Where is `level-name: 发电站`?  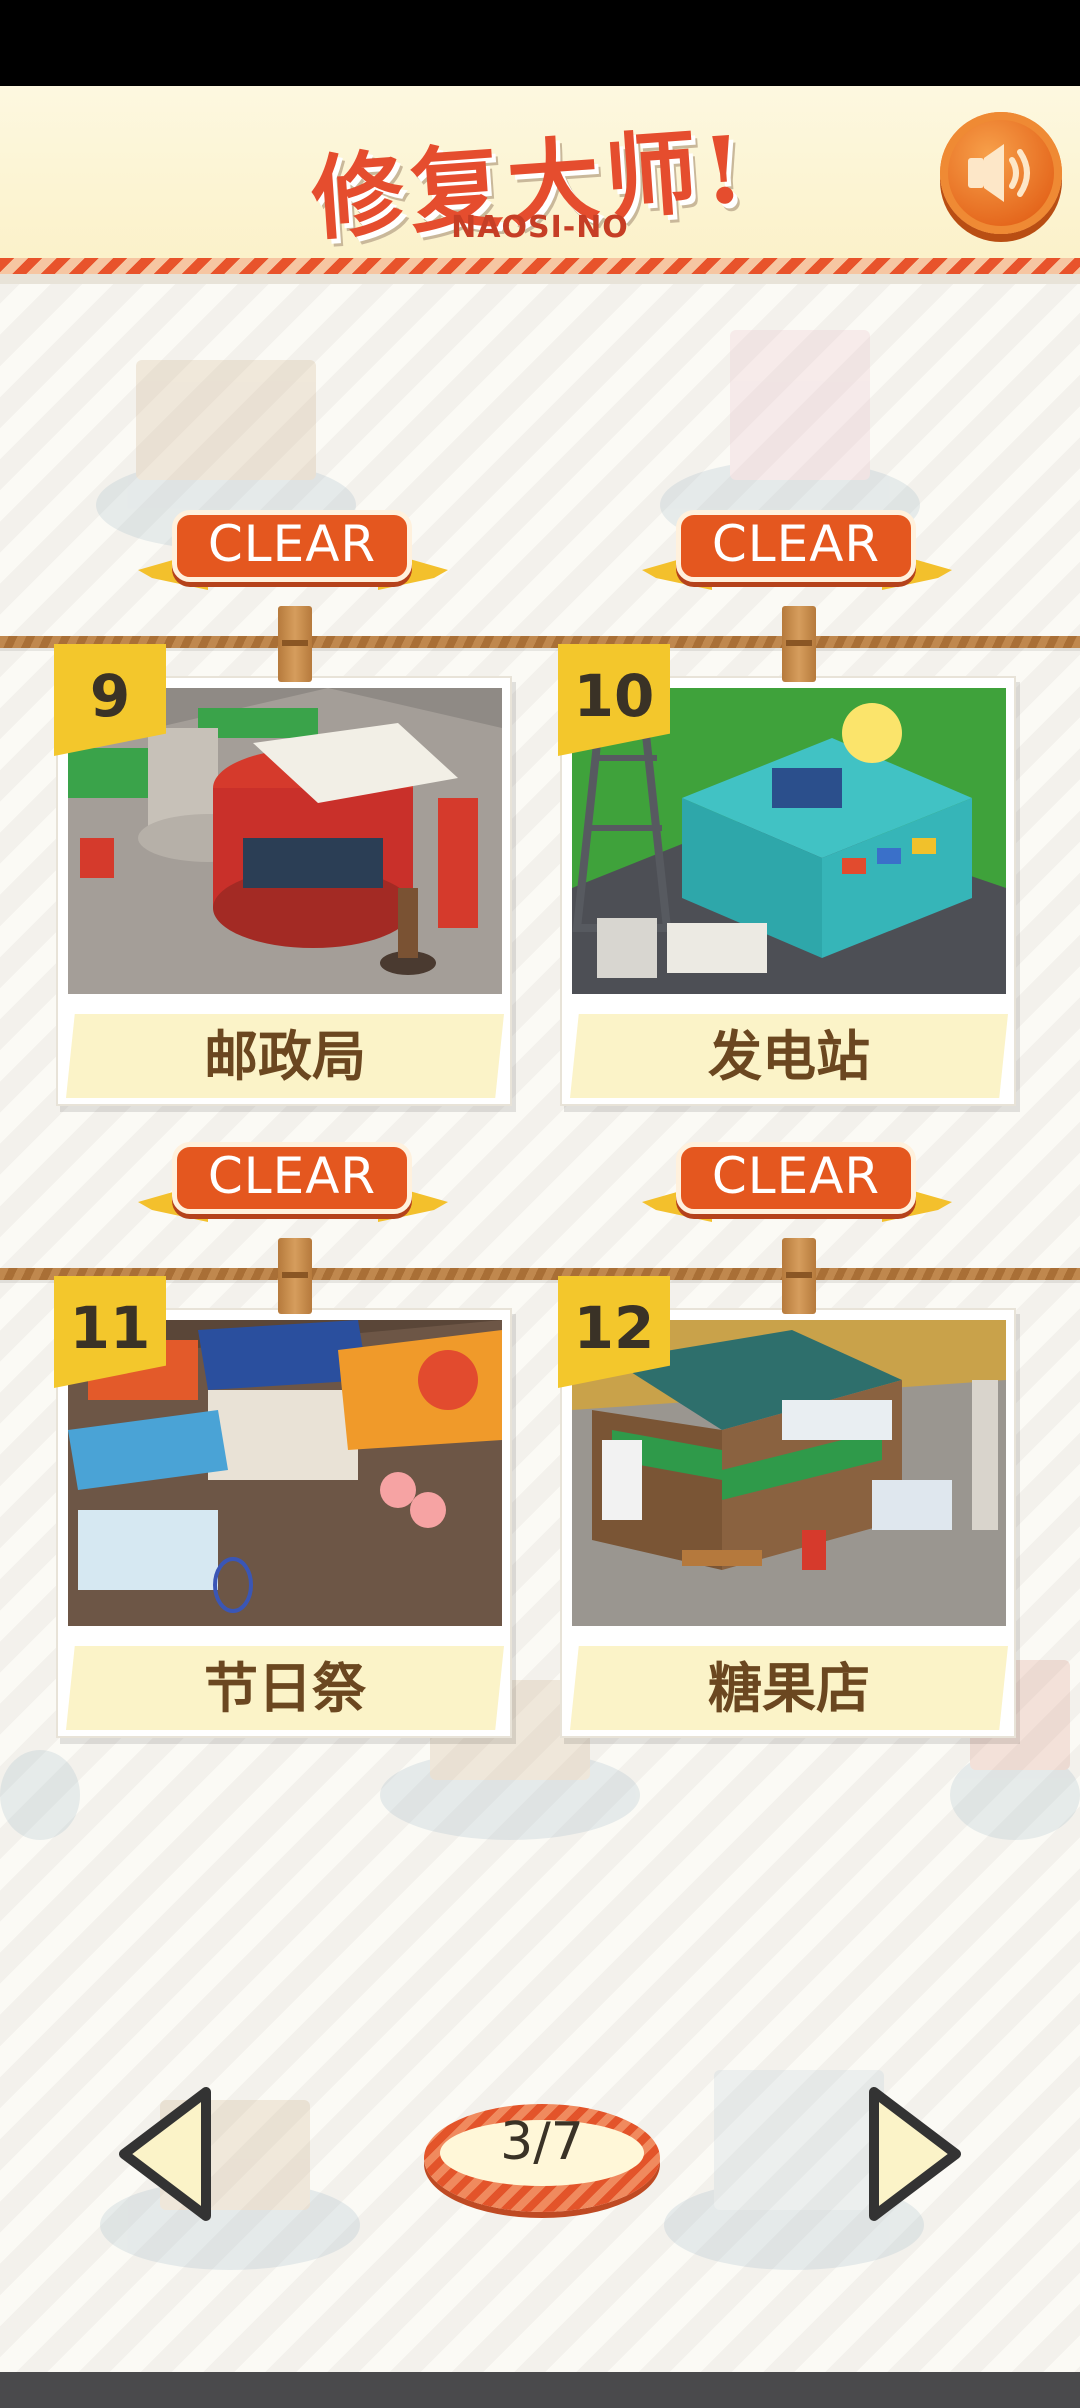
level-name: 发电站 is located at coordinates (789, 1056).